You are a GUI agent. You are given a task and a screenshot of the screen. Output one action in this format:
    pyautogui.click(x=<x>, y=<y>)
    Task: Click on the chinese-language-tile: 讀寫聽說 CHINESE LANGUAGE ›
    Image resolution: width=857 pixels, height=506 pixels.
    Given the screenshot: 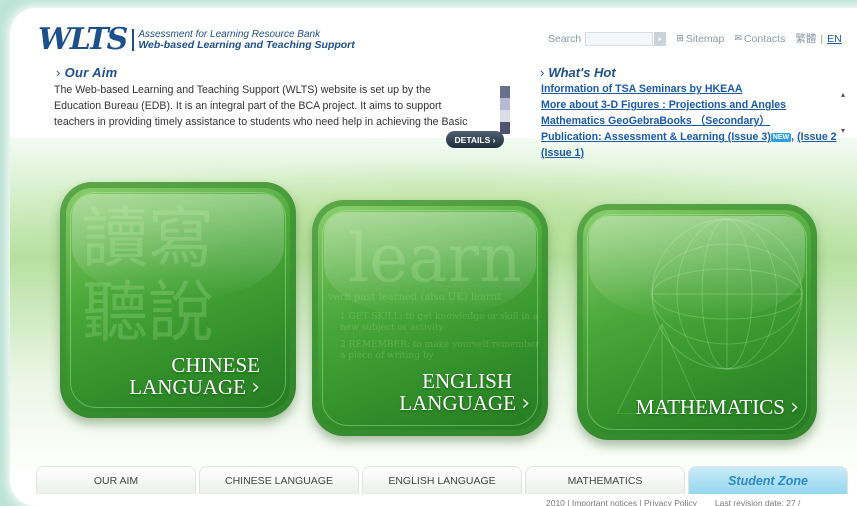 What is the action you would take?
    pyautogui.click(x=178, y=300)
    